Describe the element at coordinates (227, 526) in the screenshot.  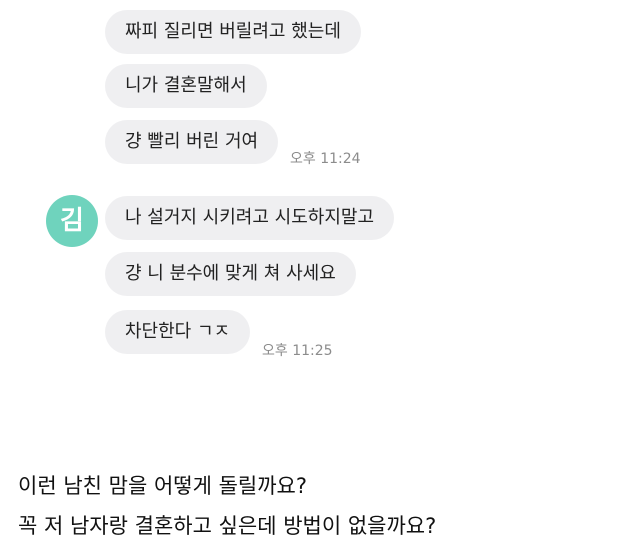
I see `post-caption-line: 꼭 저 남자랑 결혼하고 싶은데 방법이 없을까요?` at that location.